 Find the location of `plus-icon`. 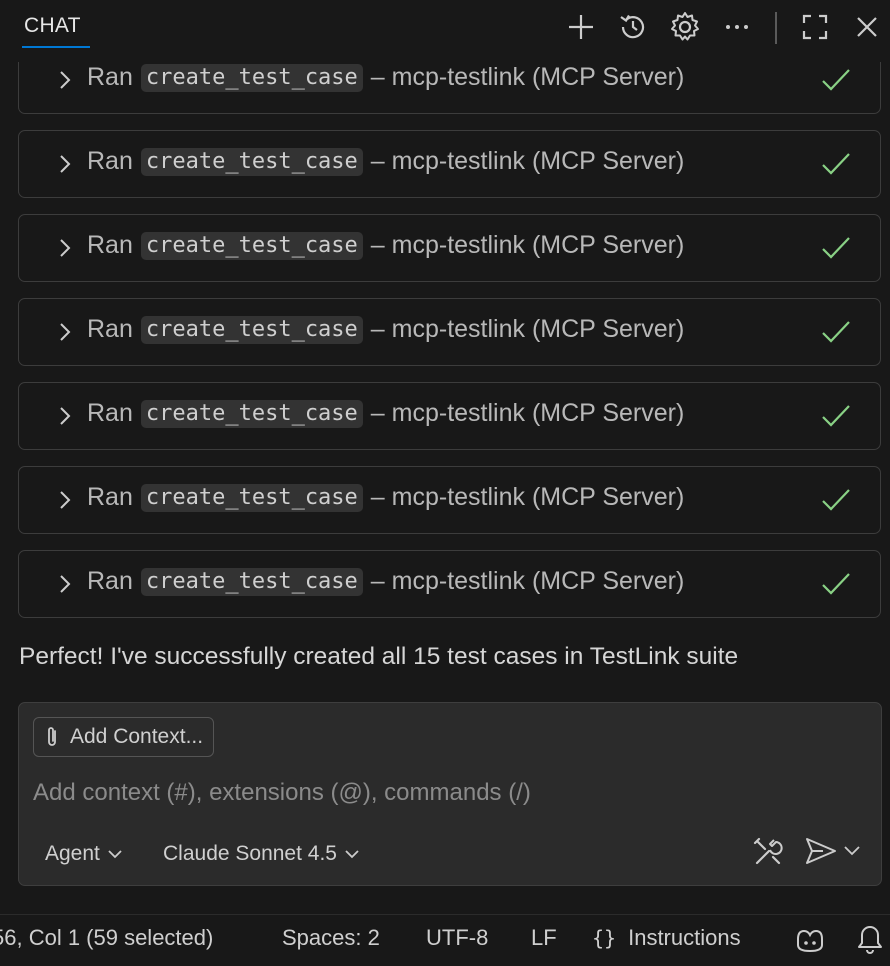

plus-icon is located at coordinates (581, 27).